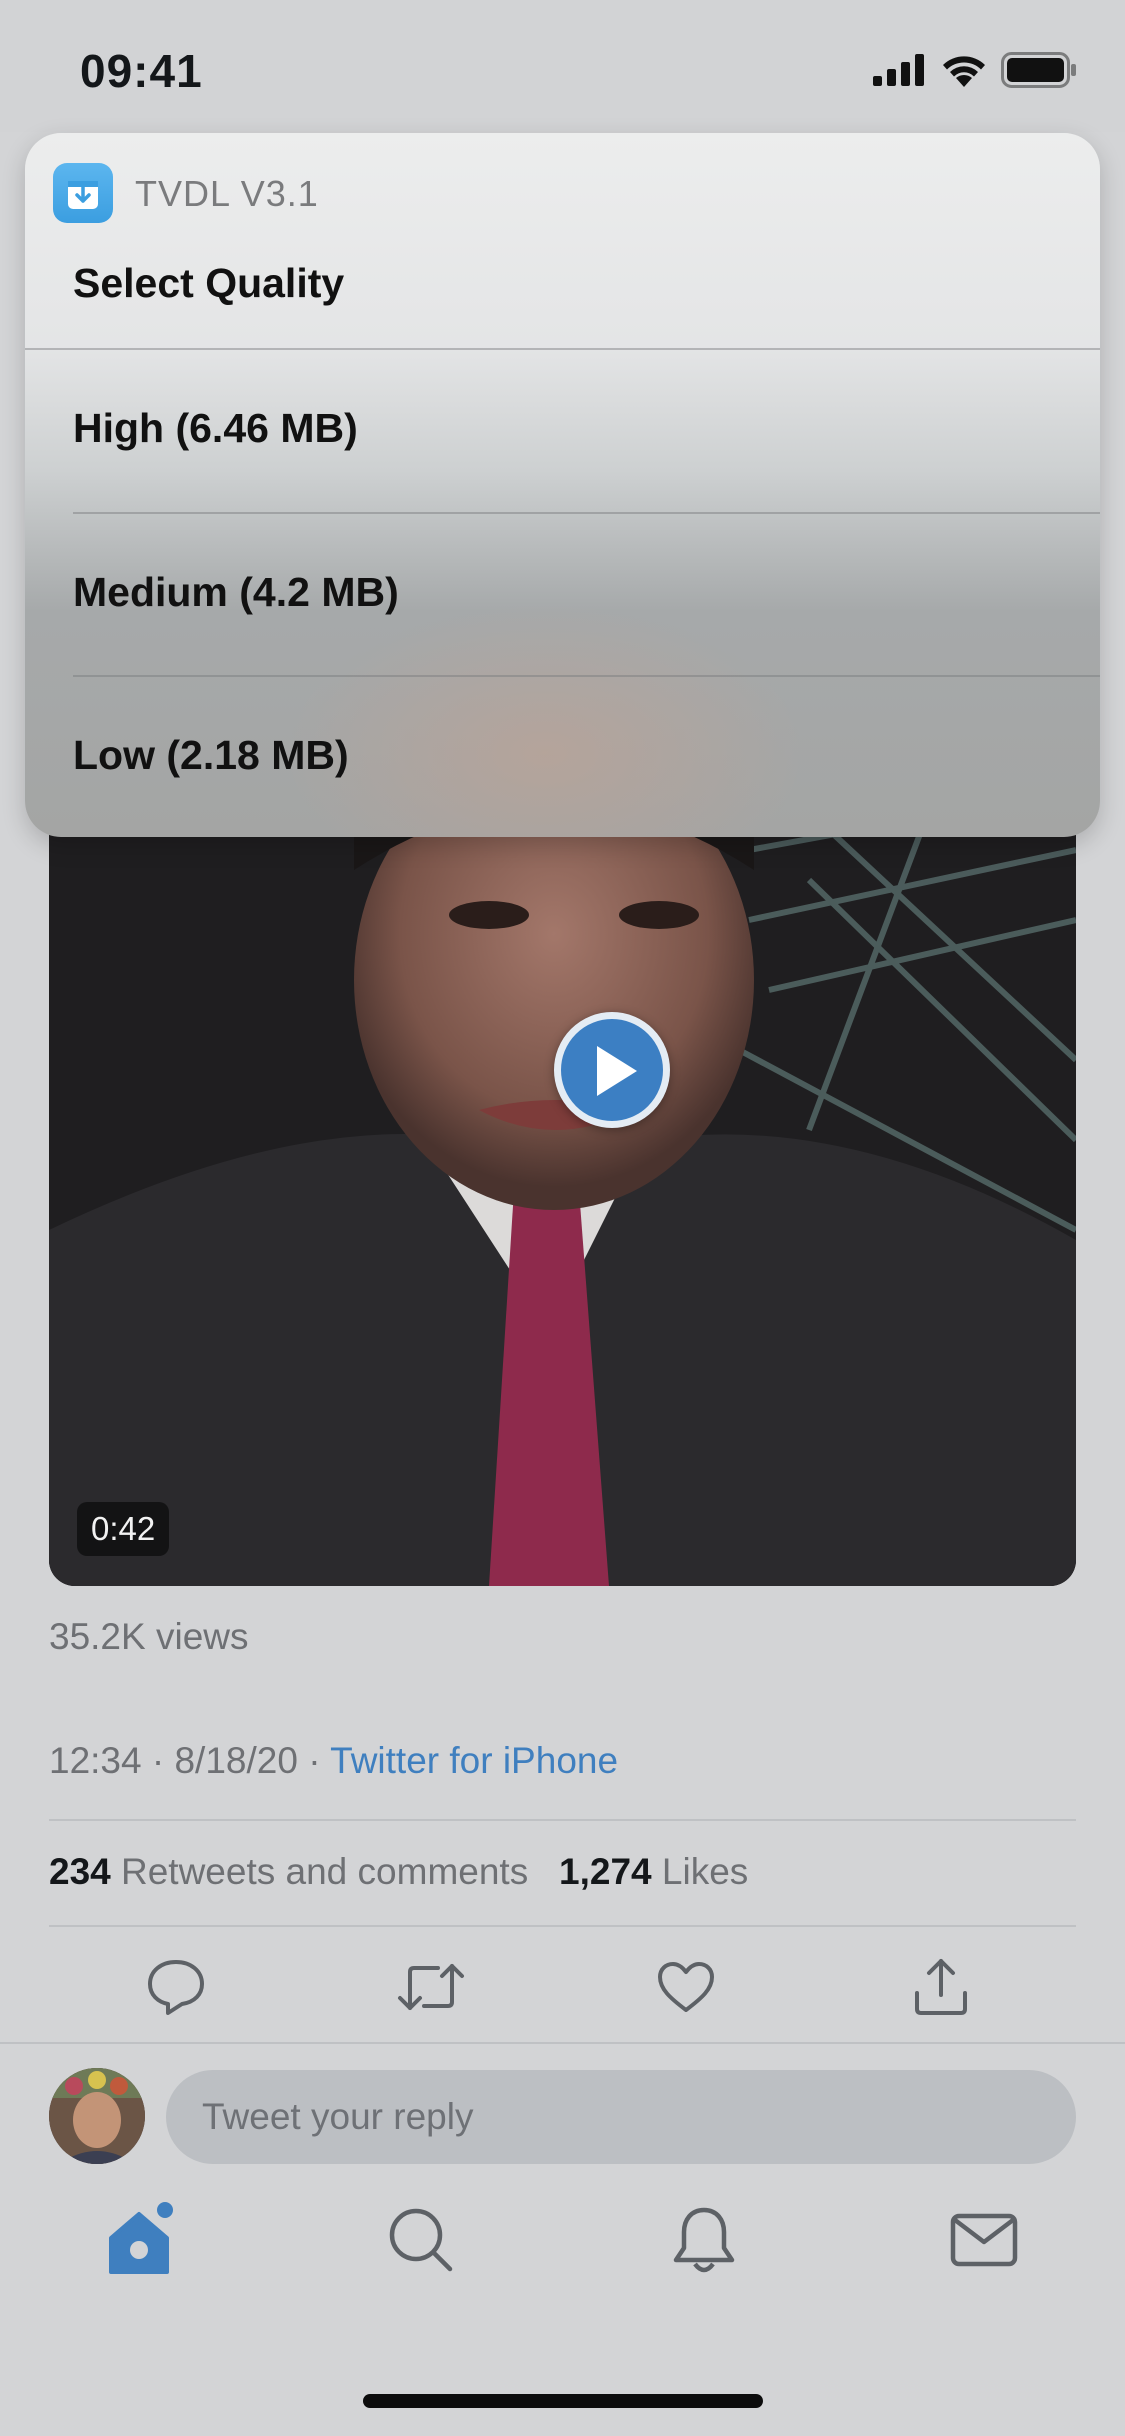 This screenshot has height=2436, width=1125. Describe the element at coordinates (562, 66) in the screenshot. I see `status-bar: 09:41` at that location.